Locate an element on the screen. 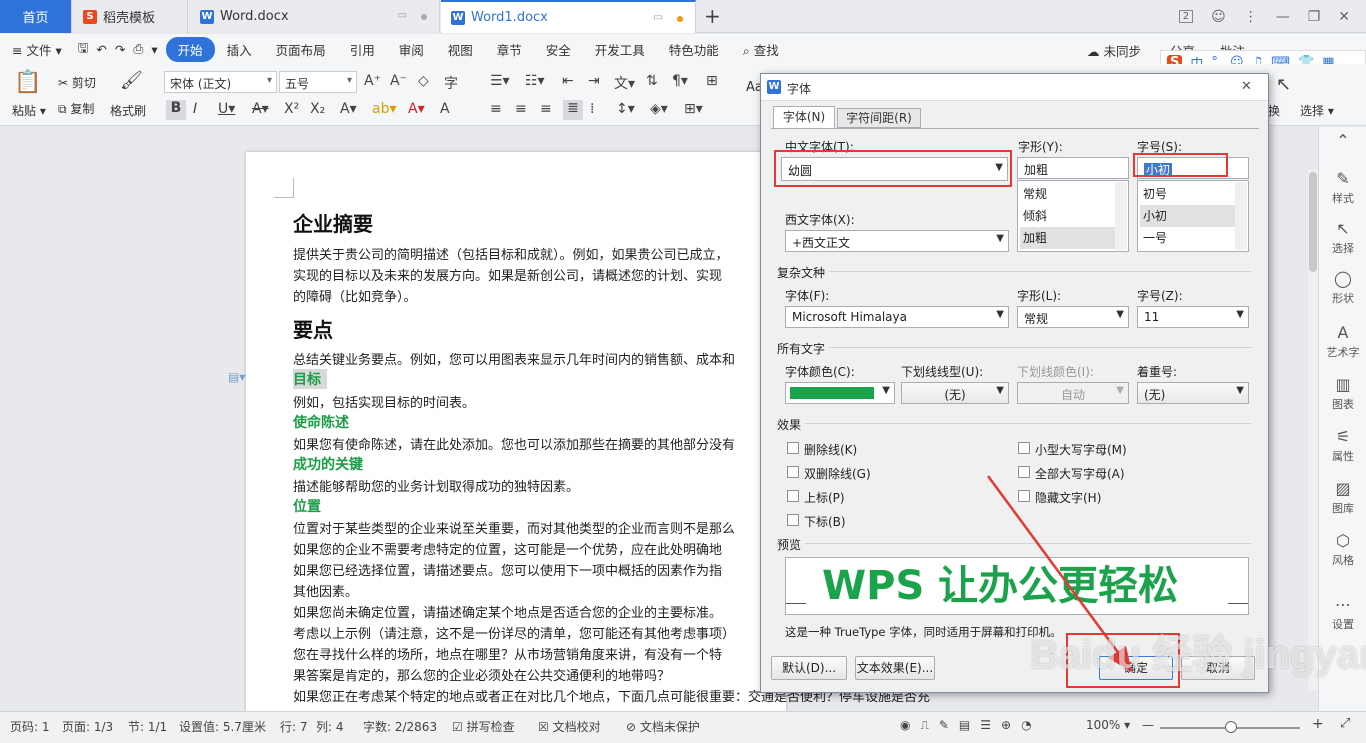  italic-icon: I is located at coordinates (195, 109).